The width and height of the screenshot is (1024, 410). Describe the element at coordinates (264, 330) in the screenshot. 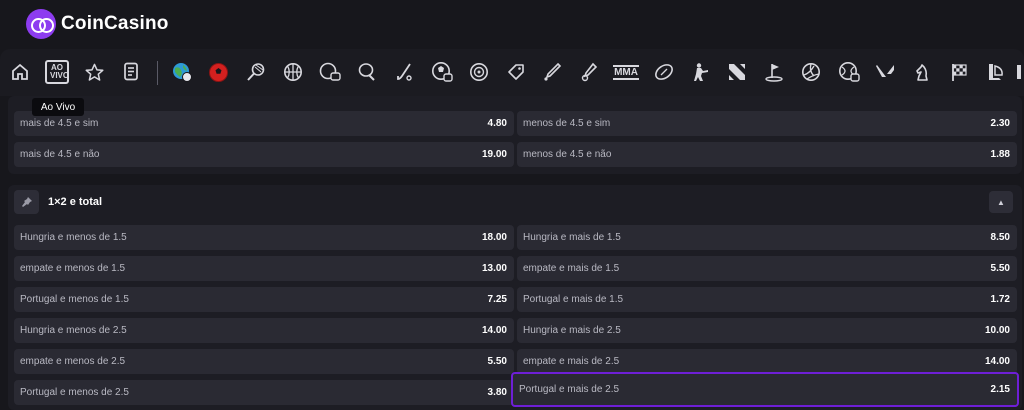

I see `odds-cell: Hungria e menos de 2.5 14.00` at that location.